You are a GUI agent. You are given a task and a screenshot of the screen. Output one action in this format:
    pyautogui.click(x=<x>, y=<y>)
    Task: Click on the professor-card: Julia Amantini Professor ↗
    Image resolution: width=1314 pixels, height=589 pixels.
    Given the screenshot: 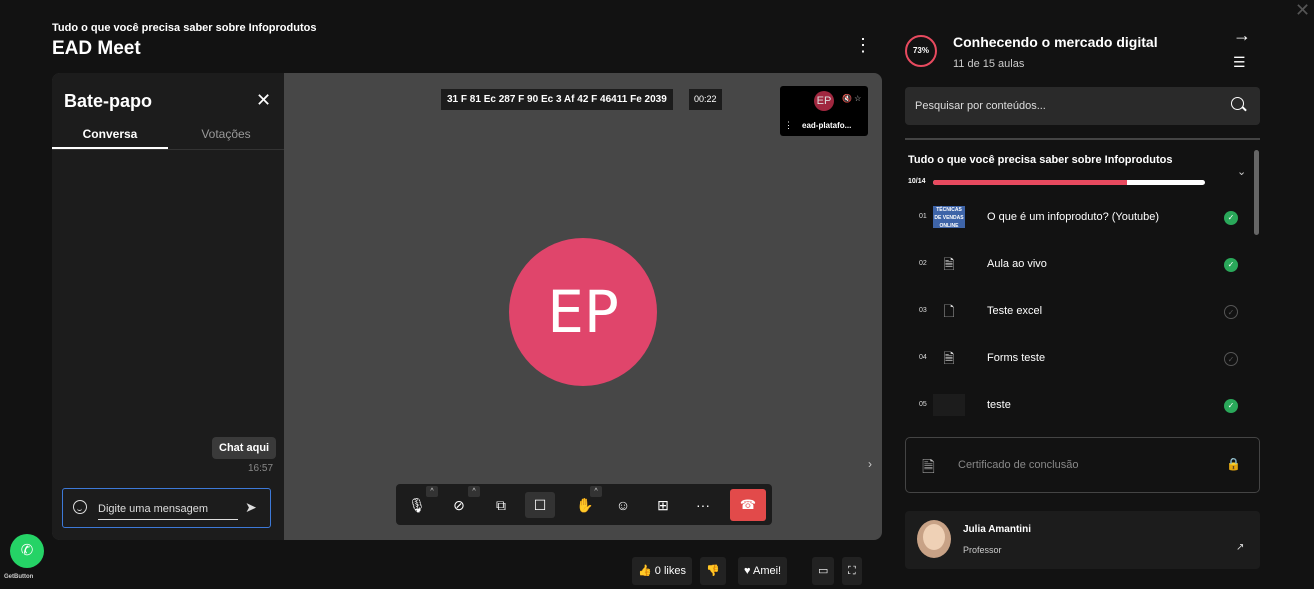 What is the action you would take?
    pyautogui.click(x=1082, y=540)
    